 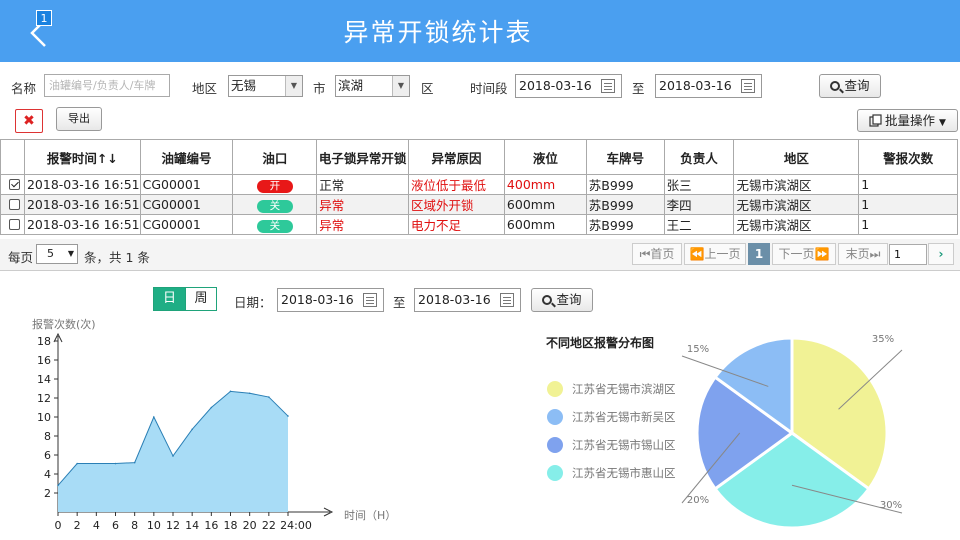 What do you see at coordinates (759, 254) in the screenshot?
I see `current-page-button: 1` at bounding box center [759, 254].